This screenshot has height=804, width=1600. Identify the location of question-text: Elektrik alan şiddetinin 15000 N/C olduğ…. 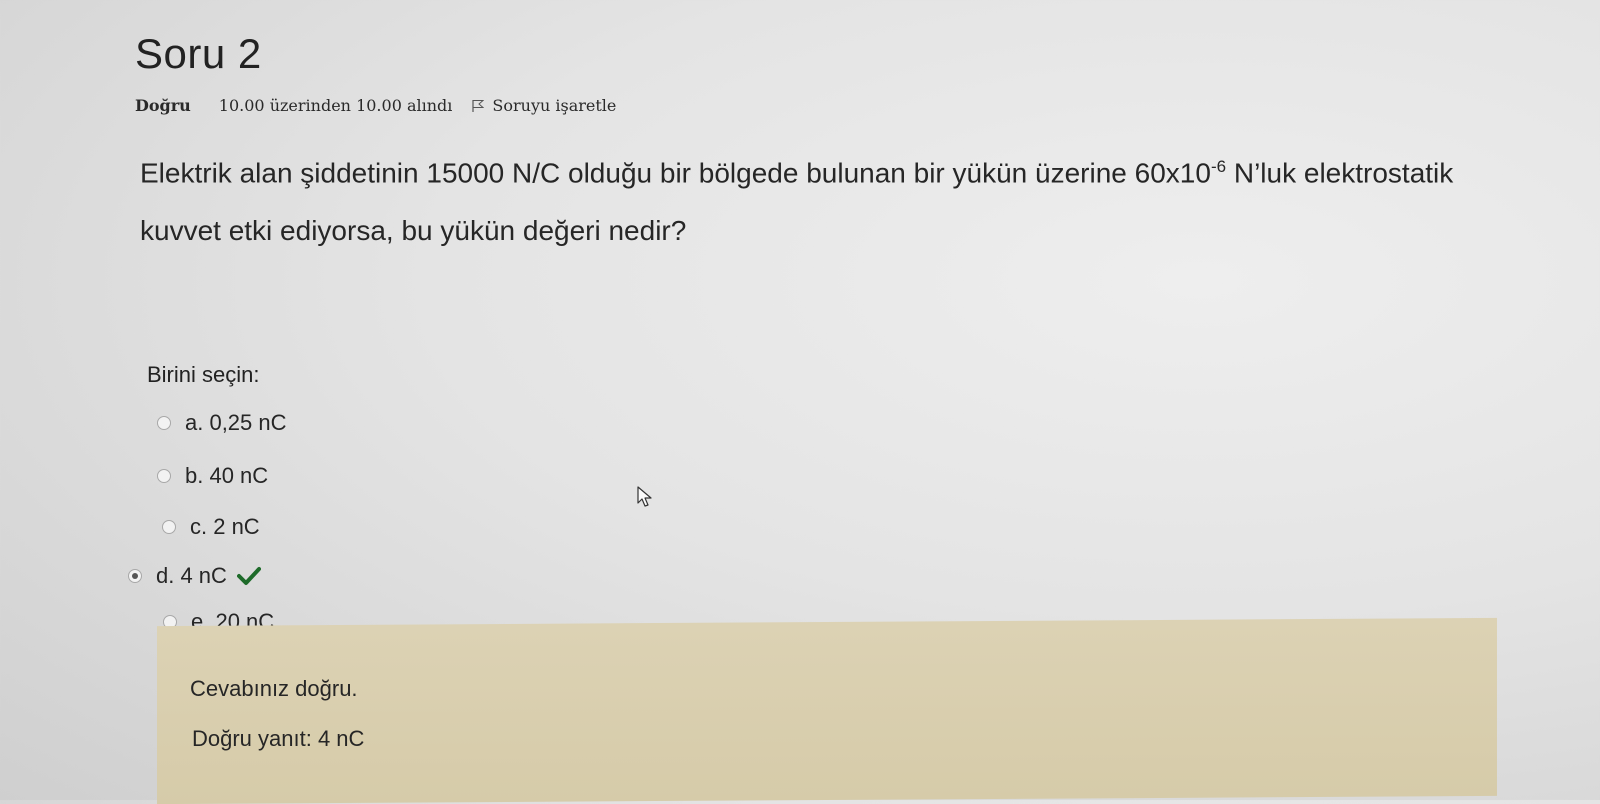
(840, 199).